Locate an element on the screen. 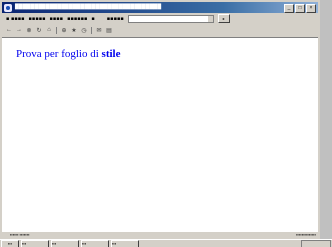 The height and width of the screenshot is (247, 332). status-bar: ▪▪▪▪▪▪ ▪▪▪▪▪▪▪ ▪▪▪▪▪▪▪▪▪▪▪▪▪▪ is located at coordinates (160, 235).